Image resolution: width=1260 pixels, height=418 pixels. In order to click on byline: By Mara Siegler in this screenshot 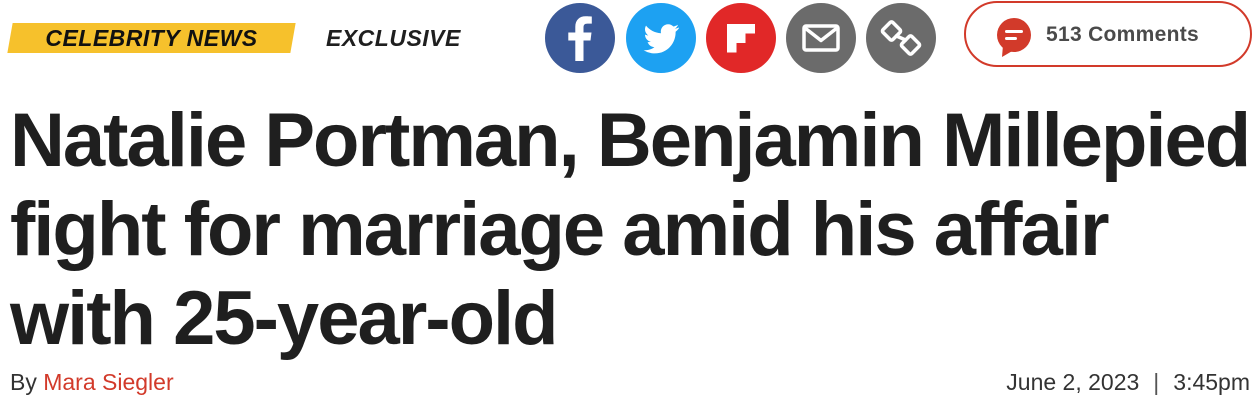, I will do `click(92, 382)`.